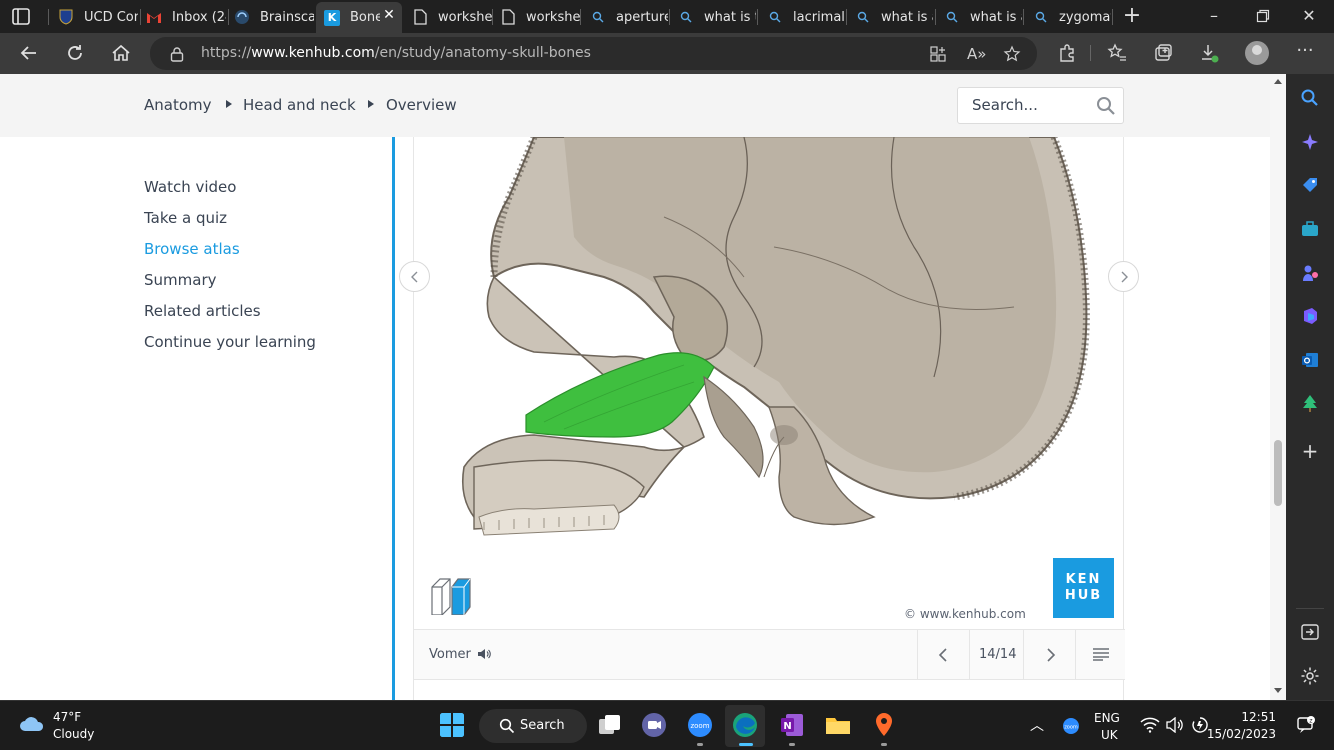 This screenshot has height=750, width=1334. I want to click on atlas-caption-bar: Vomer 14/14, so click(769, 654).